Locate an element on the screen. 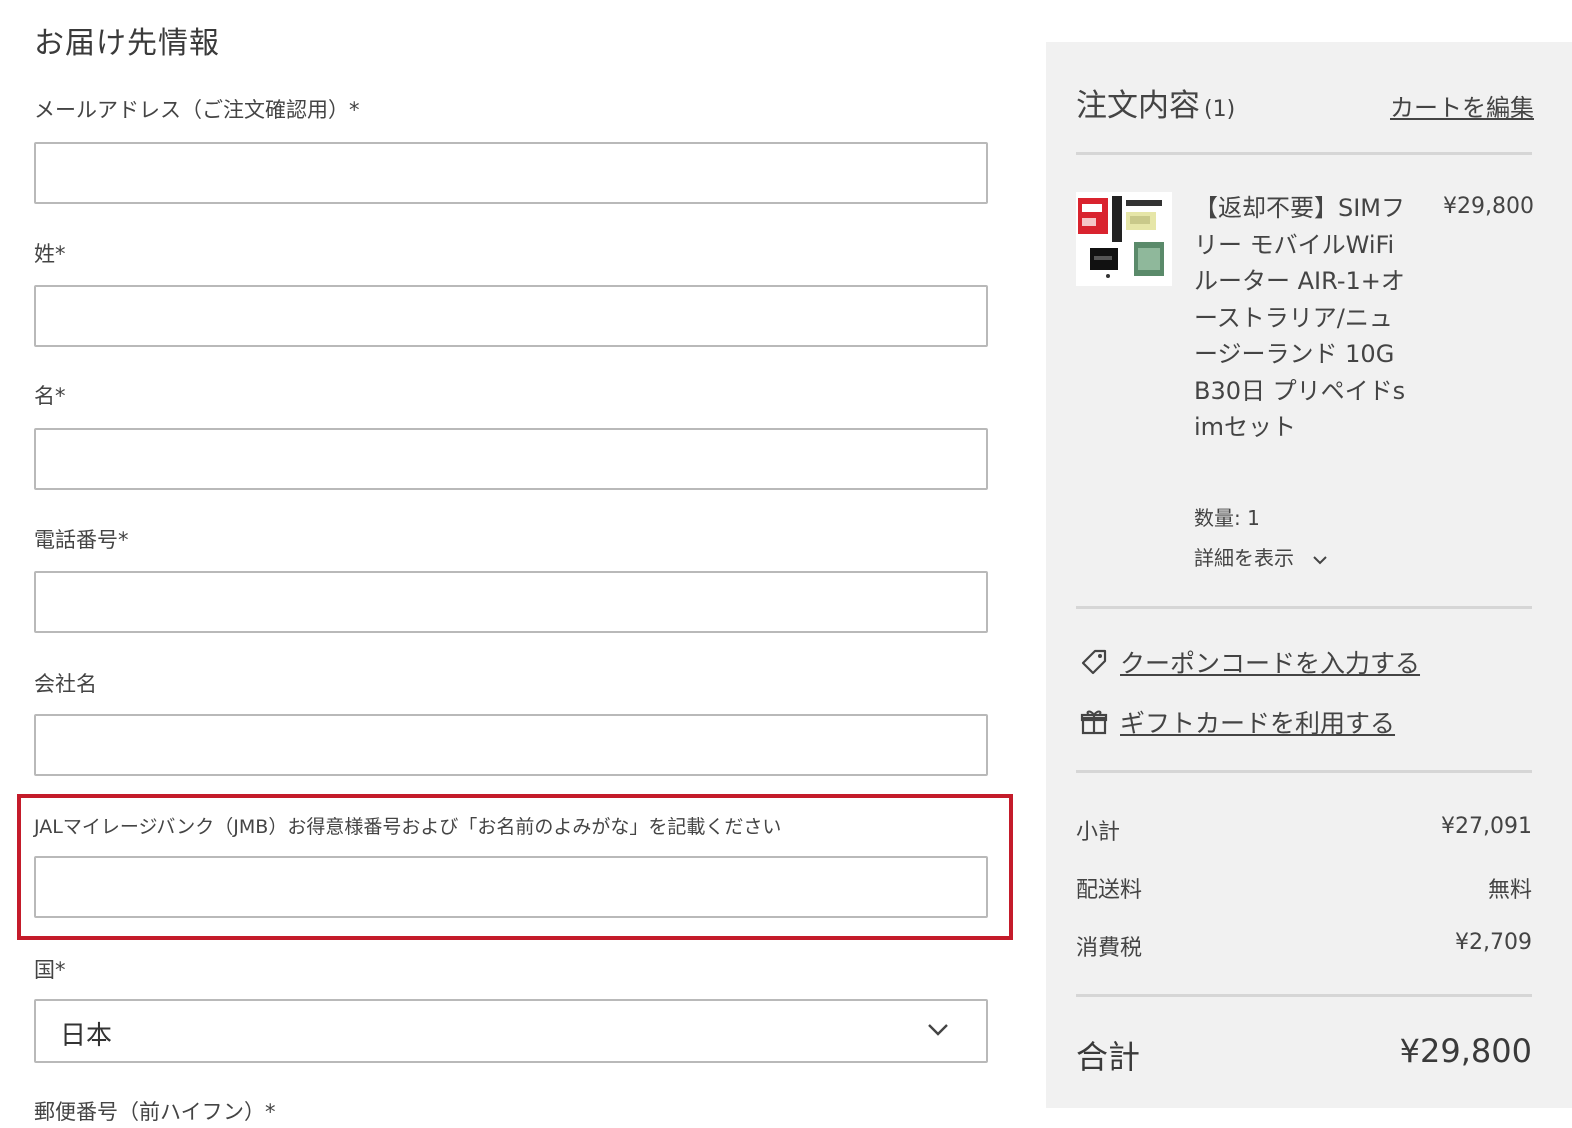 This screenshot has width=1572, height=1128. gift-card-link: ギフトカードを利用する is located at coordinates (1237, 722).